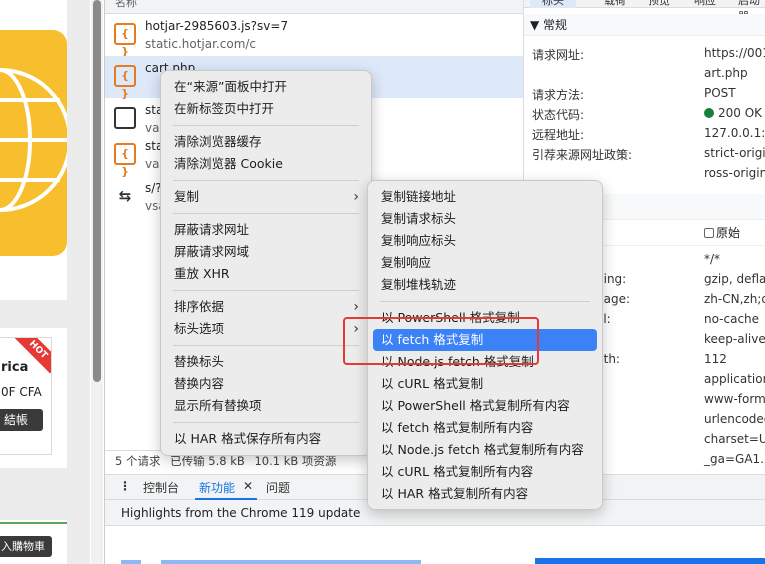 The width and height of the screenshot is (765, 564). Describe the element at coordinates (582, 155) in the screenshot. I see `general-key: 引荐来源网址政策:` at that location.